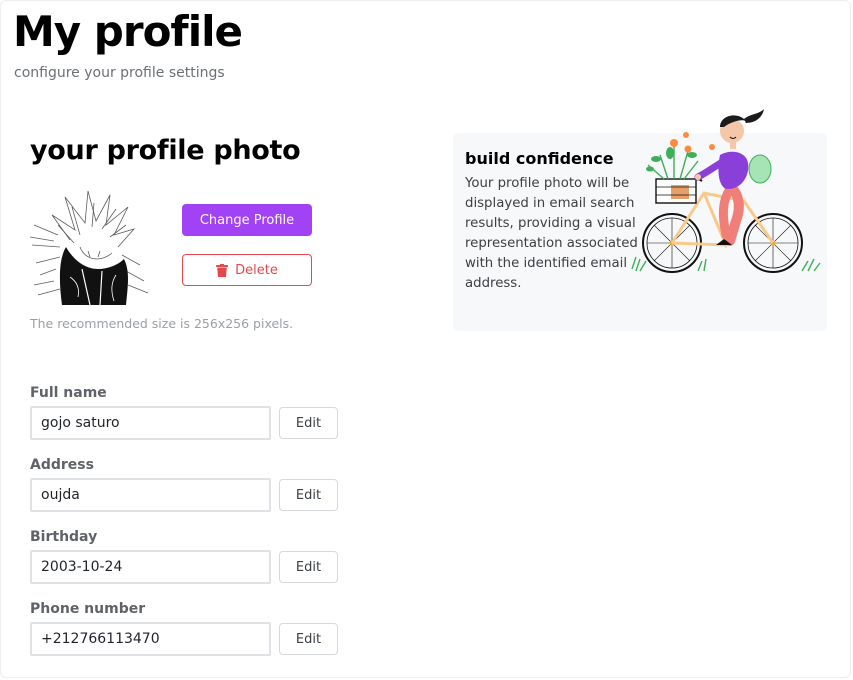 The height and width of the screenshot is (680, 853). Describe the element at coordinates (88, 609) in the screenshot. I see `phone-number-label: Phone number` at that location.